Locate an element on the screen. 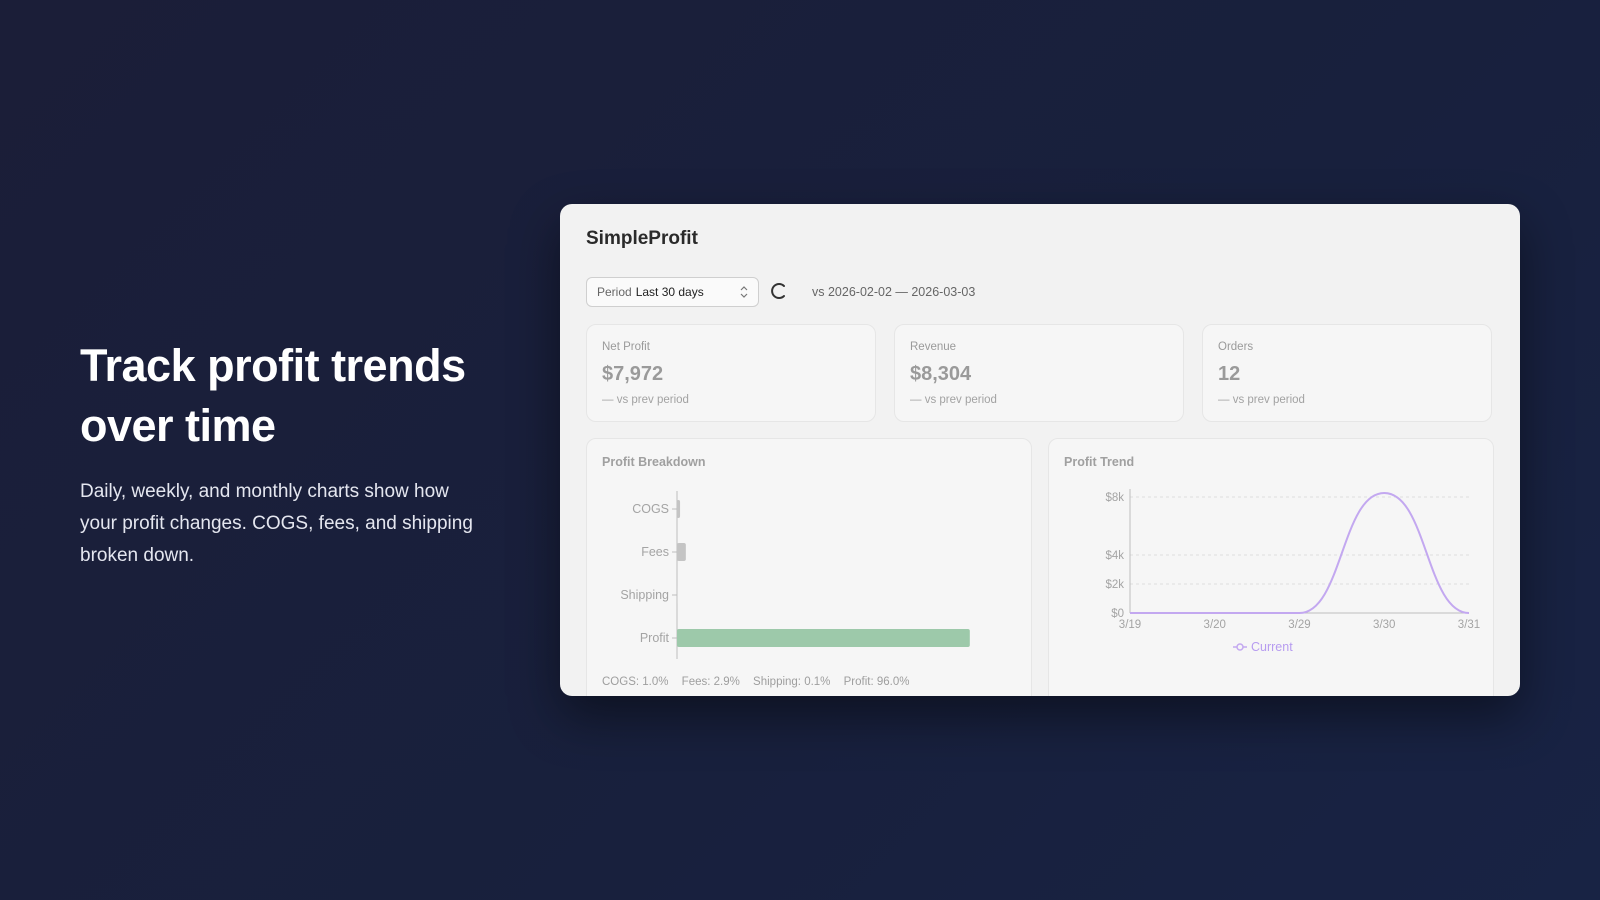 This screenshot has width=1600, height=900. chevron-updown-icon is located at coordinates (744, 292).